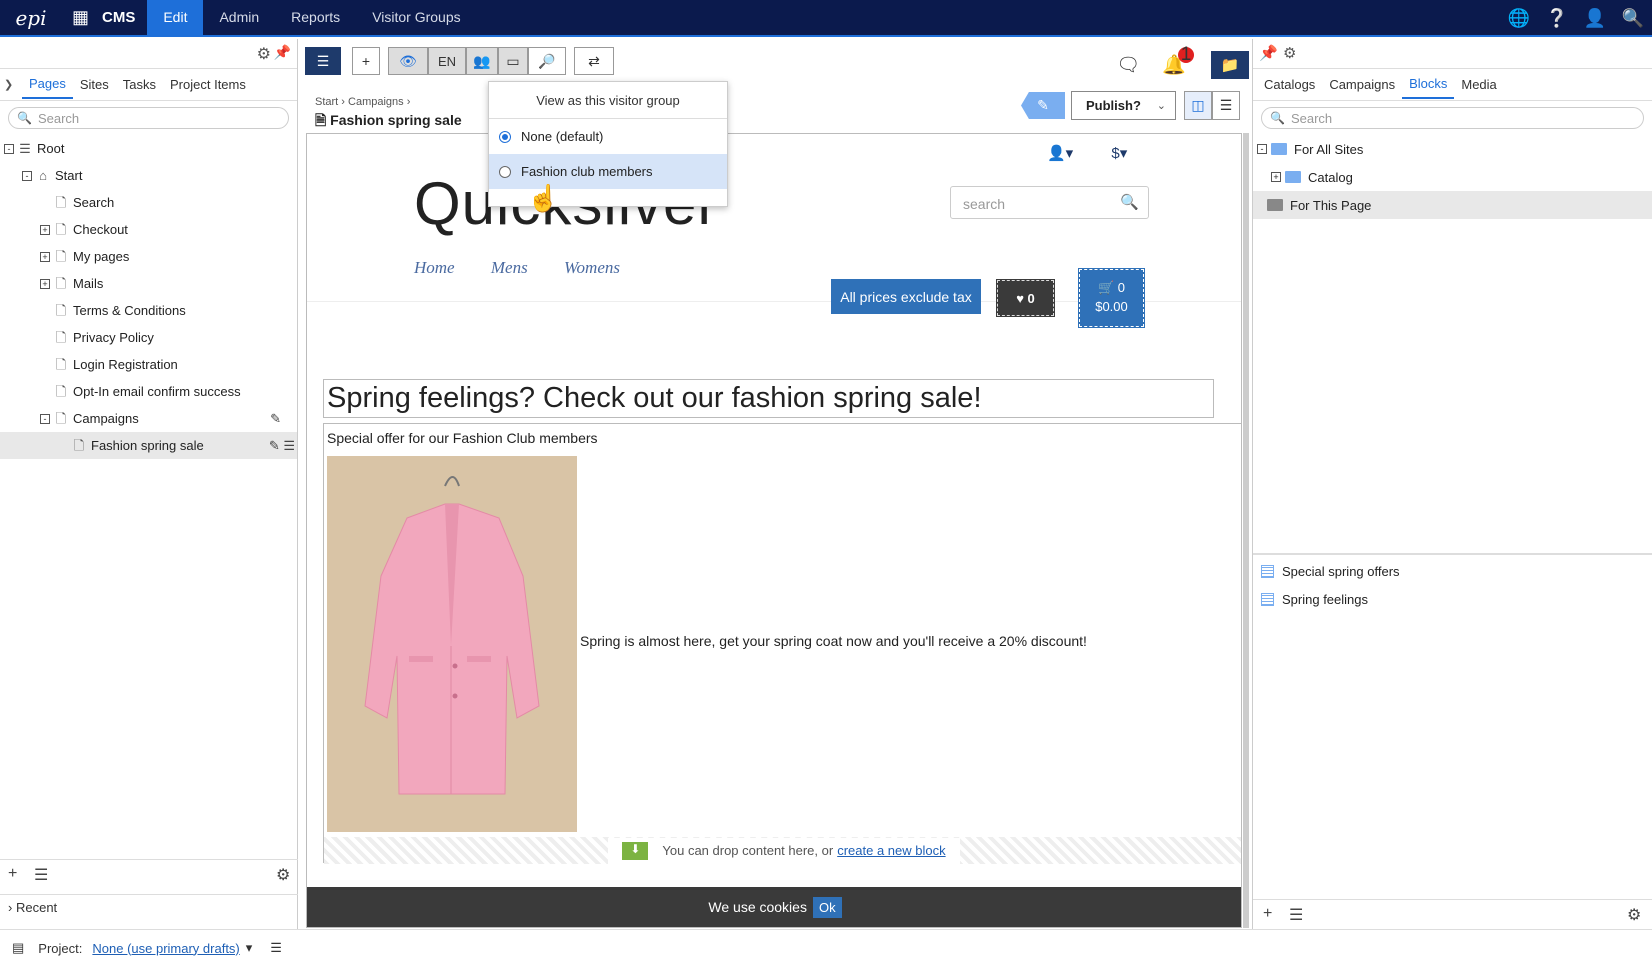 The height and width of the screenshot is (966, 1652). I want to click on chevron-down-icon: ▾, so click(249, 948).